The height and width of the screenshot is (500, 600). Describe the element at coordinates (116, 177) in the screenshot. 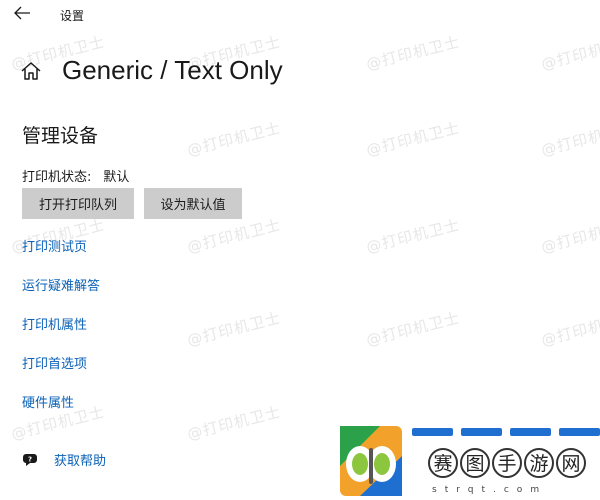

I see `printer-status-value: 默认` at that location.